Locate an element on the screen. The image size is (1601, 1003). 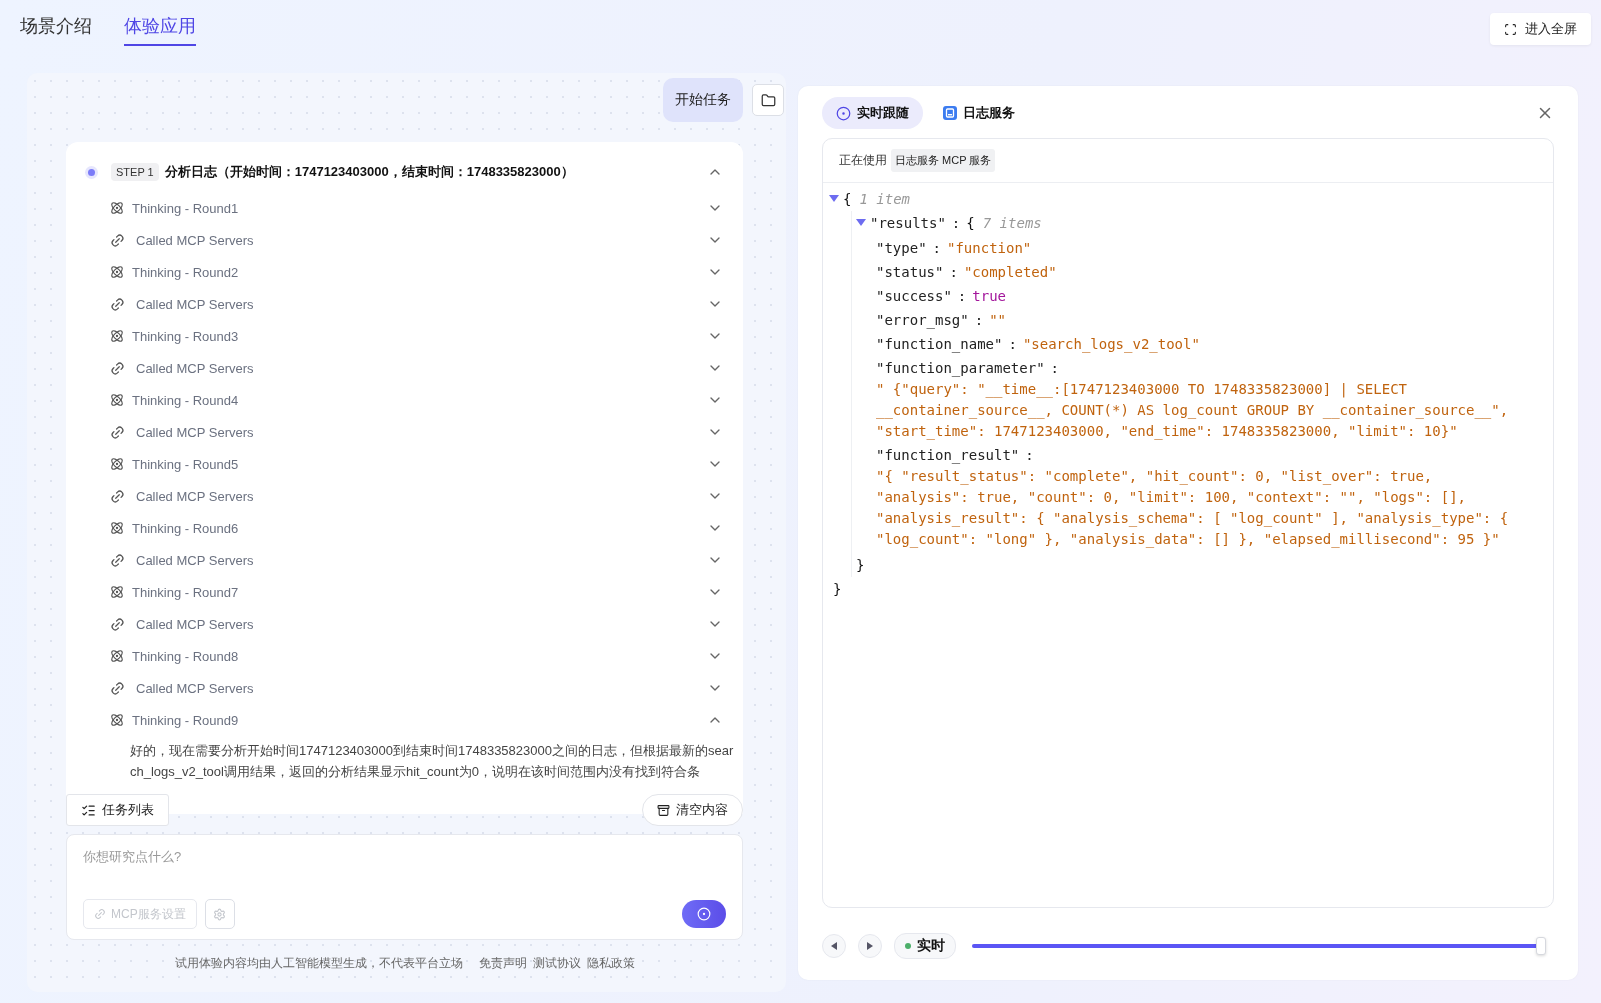
next-icon is located at coordinates (870, 946).